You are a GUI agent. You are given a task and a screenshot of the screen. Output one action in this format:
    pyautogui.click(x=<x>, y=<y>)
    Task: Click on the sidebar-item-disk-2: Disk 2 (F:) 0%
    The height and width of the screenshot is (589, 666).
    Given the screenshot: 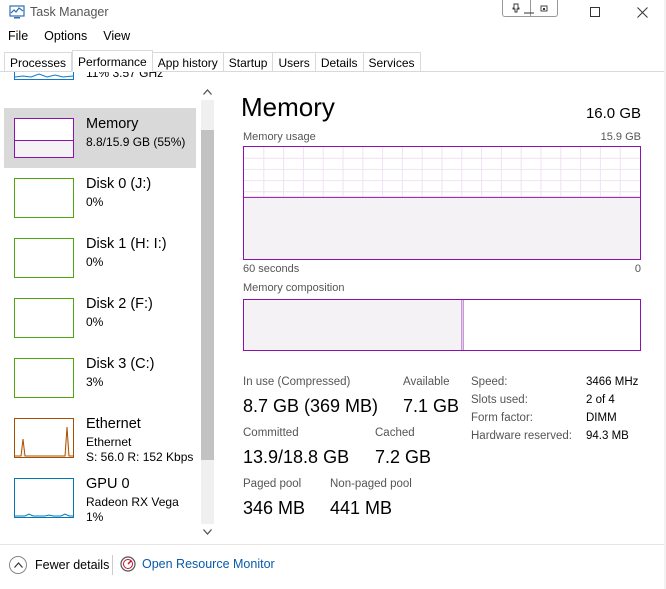 What is the action you would take?
    pyautogui.click(x=100, y=318)
    